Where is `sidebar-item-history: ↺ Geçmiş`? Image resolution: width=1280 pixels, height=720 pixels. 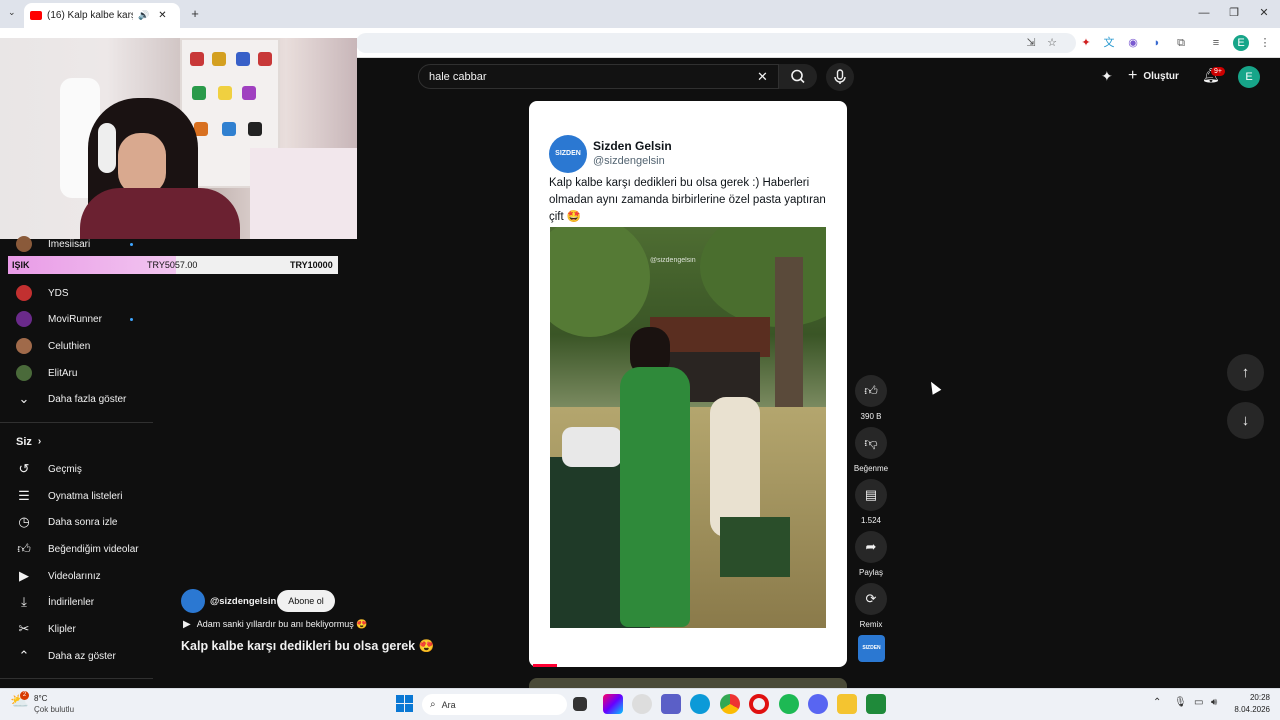 sidebar-item-history: ↺ Geçmiş is located at coordinates (49, 469).